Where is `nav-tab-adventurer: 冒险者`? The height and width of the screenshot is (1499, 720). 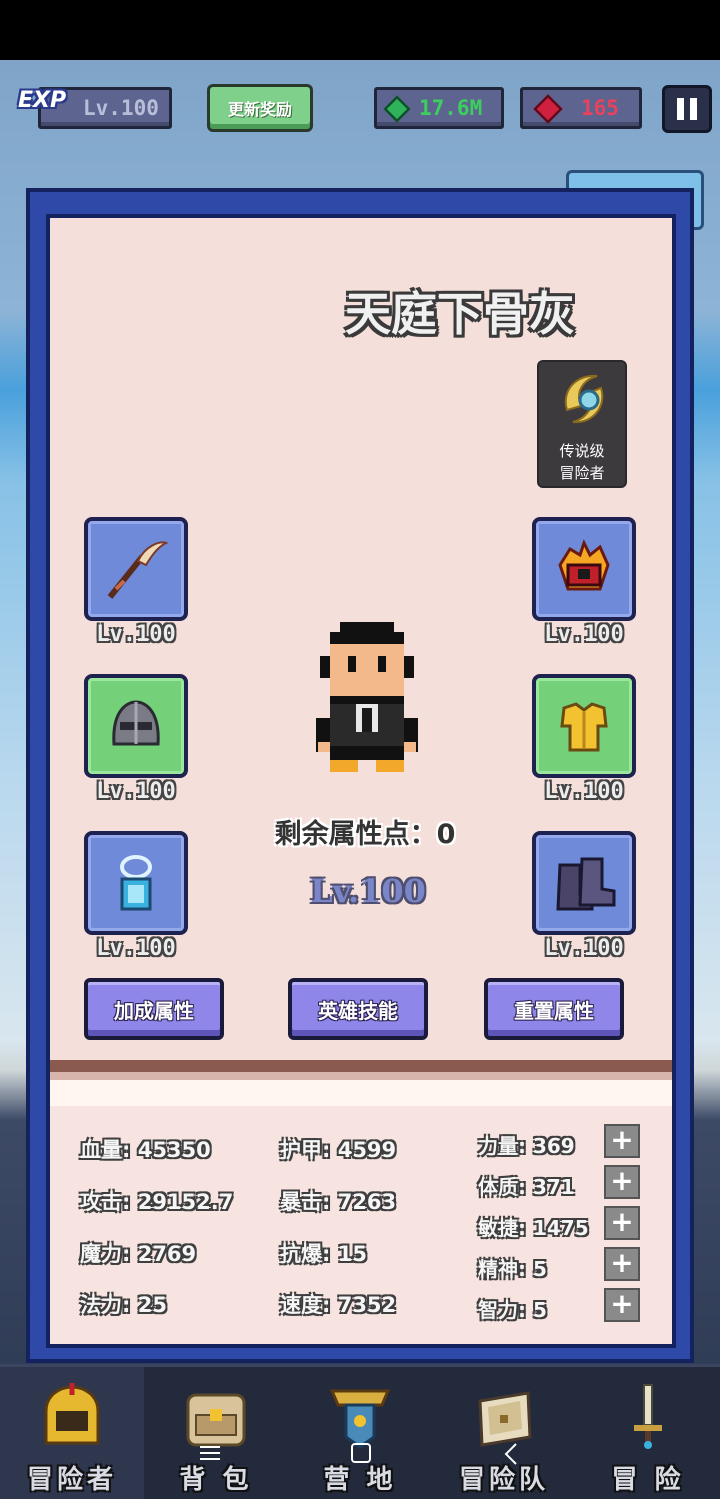
nav-tab-adventurer: 冒险者 is located at coordinates (72, 1433).